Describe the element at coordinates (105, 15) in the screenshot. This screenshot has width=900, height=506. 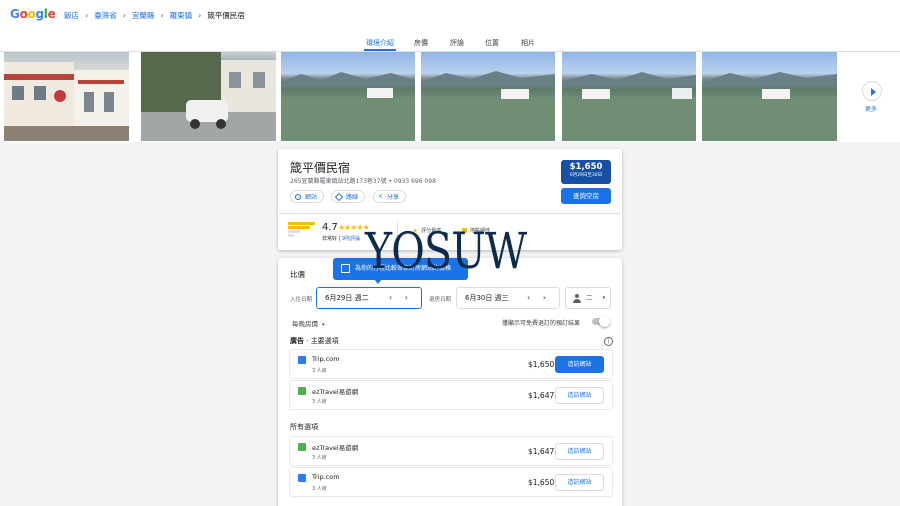
I see `breadcrumb-province: 臺灣省` at that location.